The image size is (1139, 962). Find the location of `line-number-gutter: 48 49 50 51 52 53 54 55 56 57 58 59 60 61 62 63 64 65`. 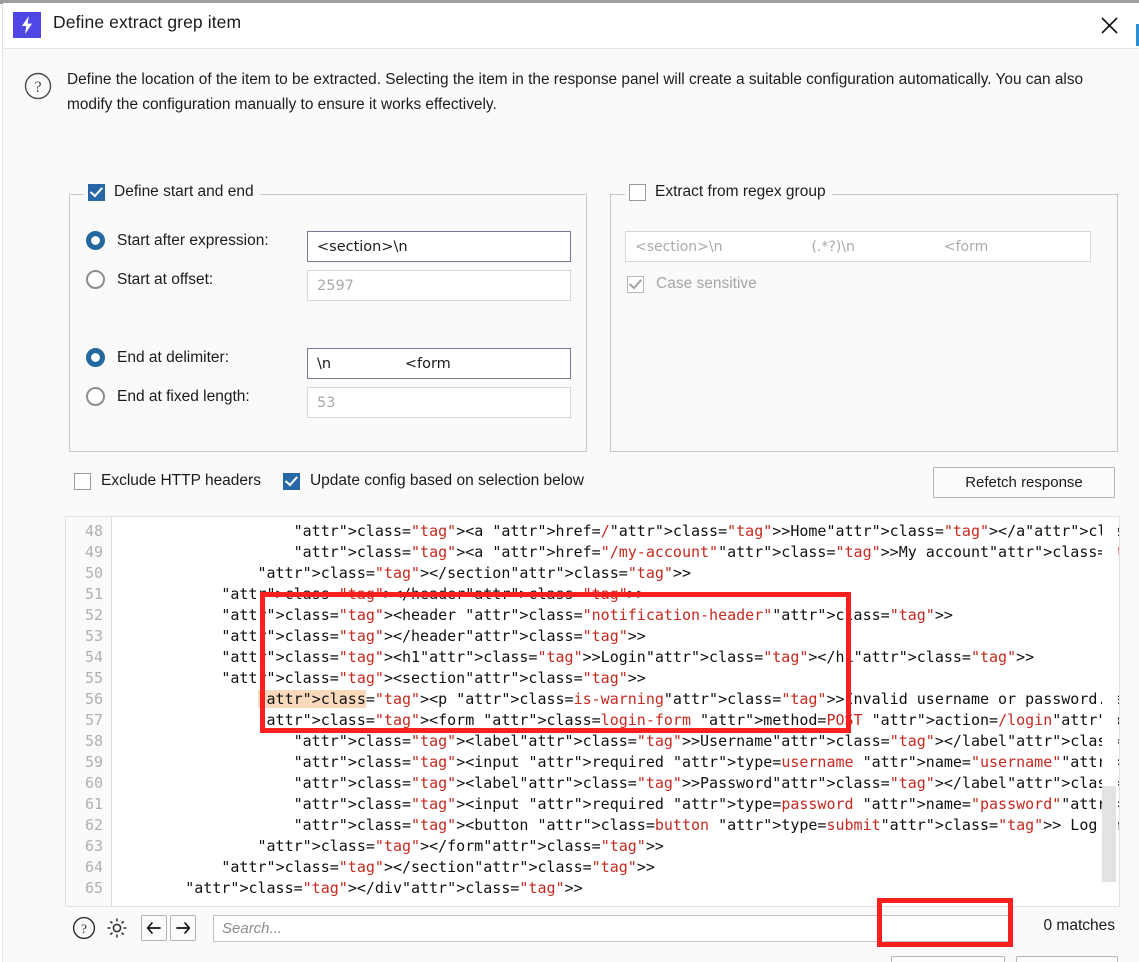

line-number-gutter: 48 49 50 51 52 53 54 55 56 57 58 59 60 61 62 63 64 65 is located at coordinates (89, 711).